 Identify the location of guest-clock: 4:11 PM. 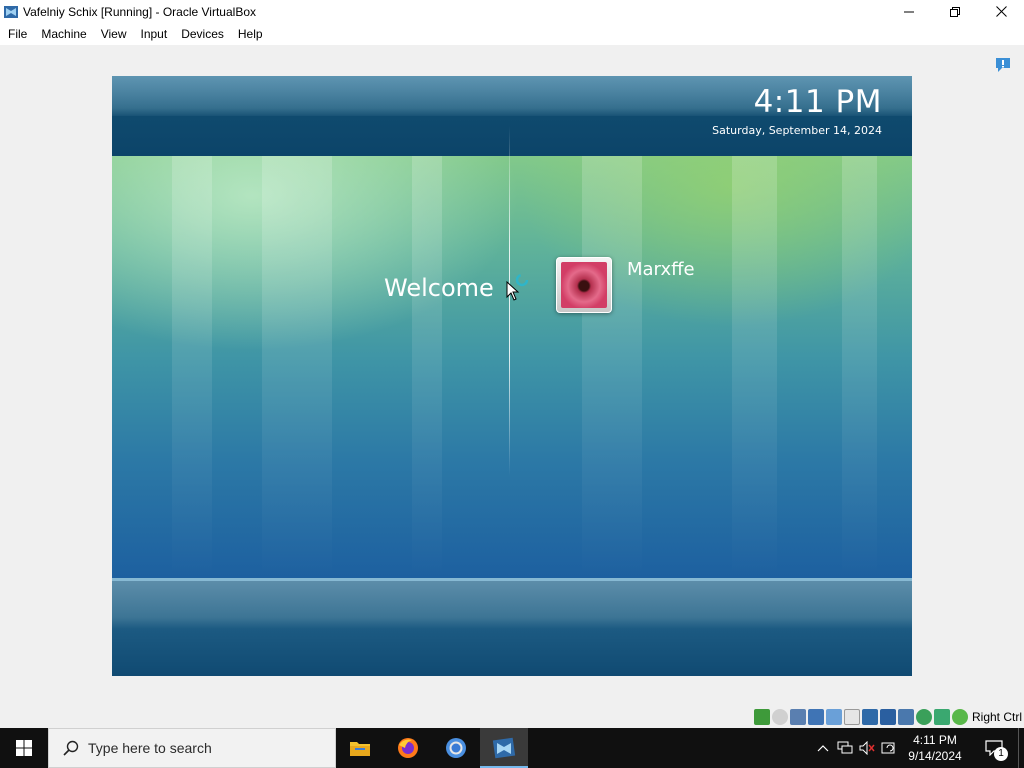
(817, 102).